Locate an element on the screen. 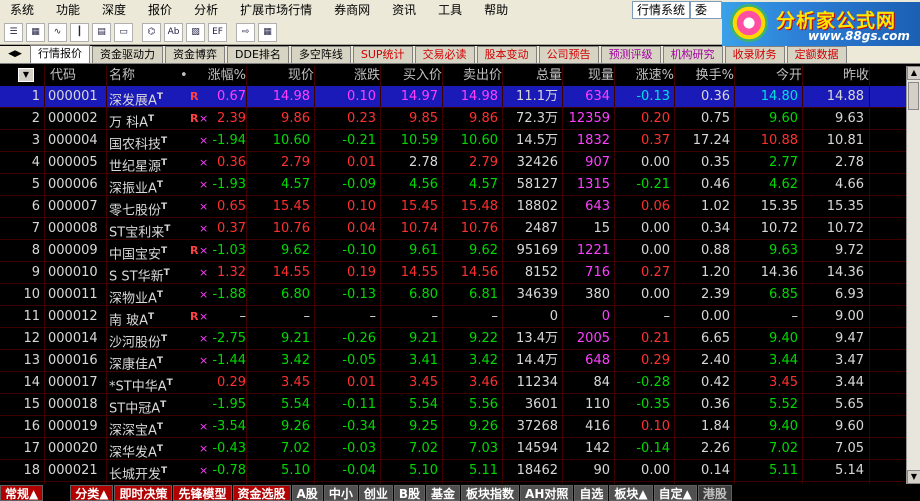 The image size is (920, 501). column-header-14: 昨收 is located at coordinates (835, 75).